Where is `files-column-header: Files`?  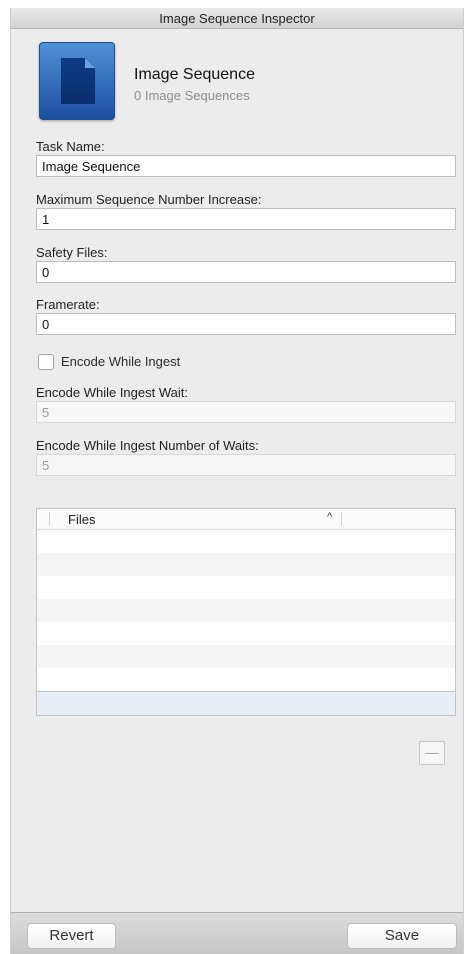 files-column-header: Files is located at coordinates (81, 519).